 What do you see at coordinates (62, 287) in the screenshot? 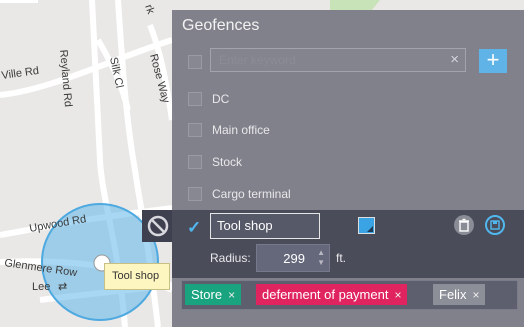
I see `rail-icon: ⇄` at bounding box center [62, 287].